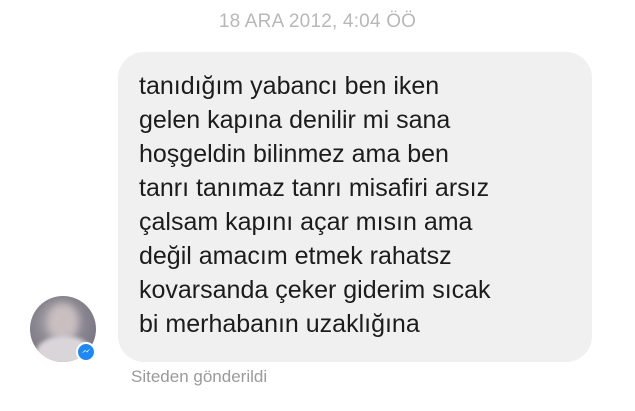 The image size is (635, 411). I want to click on message-line: kovarsanda çeker giderim sıcak, so click(315, 290).